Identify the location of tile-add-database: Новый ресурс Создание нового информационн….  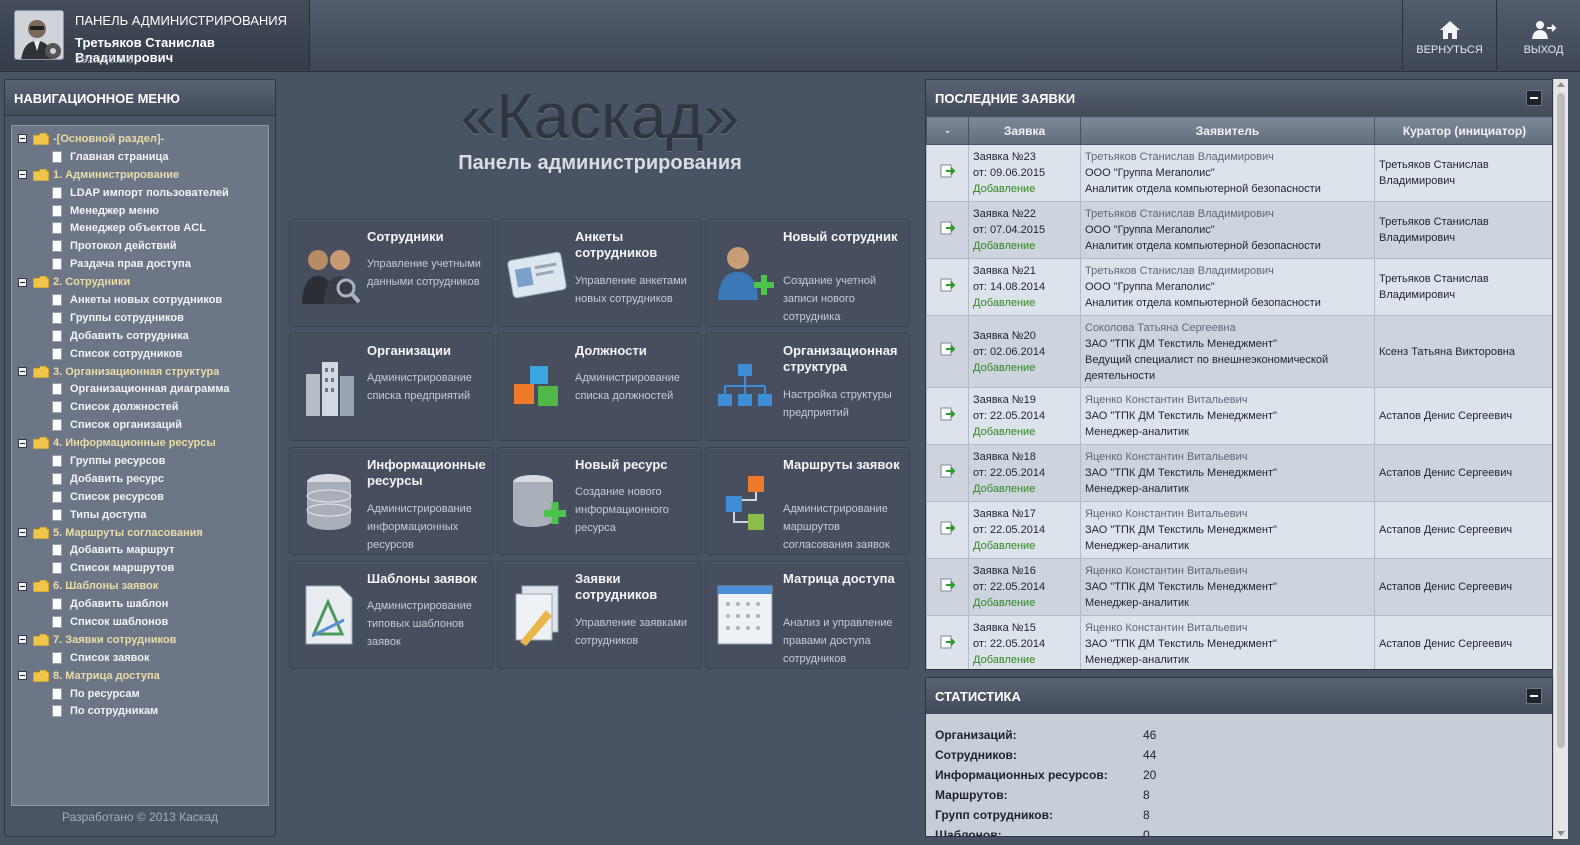
(599, 501).